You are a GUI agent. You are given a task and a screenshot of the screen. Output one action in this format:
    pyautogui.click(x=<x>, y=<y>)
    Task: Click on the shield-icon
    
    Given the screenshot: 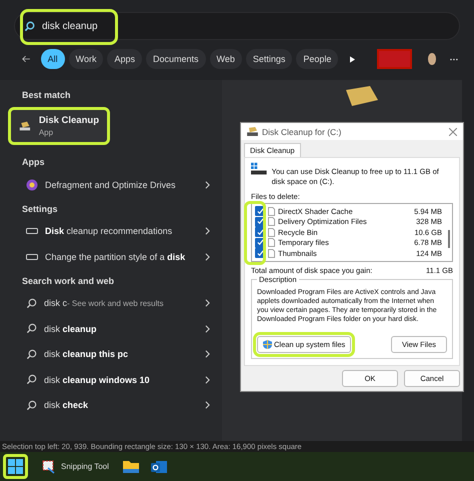 What is the action you would take?
    pyautogui.click(x=267, y=344)
    